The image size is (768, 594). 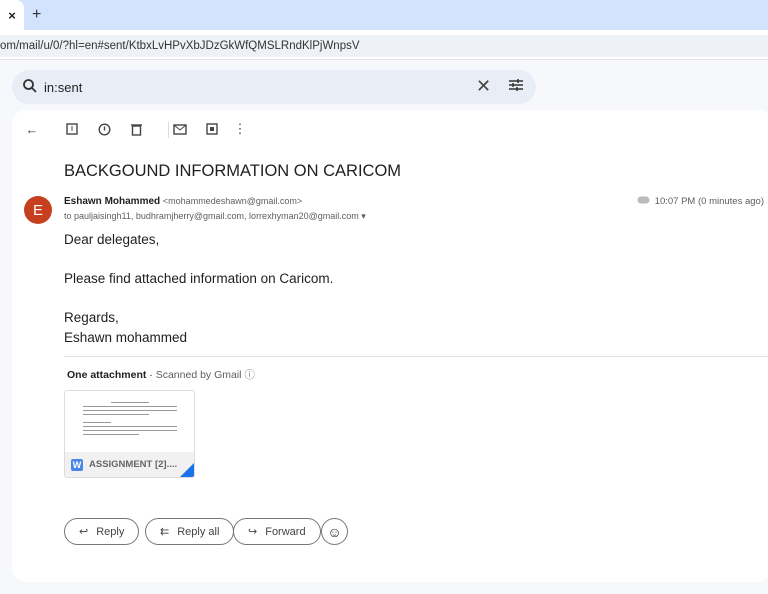 What do you see at coordinates (240, 129) in the screenshot?
I see `more-options-icon: ⋮` at bounding box center [240, 129].